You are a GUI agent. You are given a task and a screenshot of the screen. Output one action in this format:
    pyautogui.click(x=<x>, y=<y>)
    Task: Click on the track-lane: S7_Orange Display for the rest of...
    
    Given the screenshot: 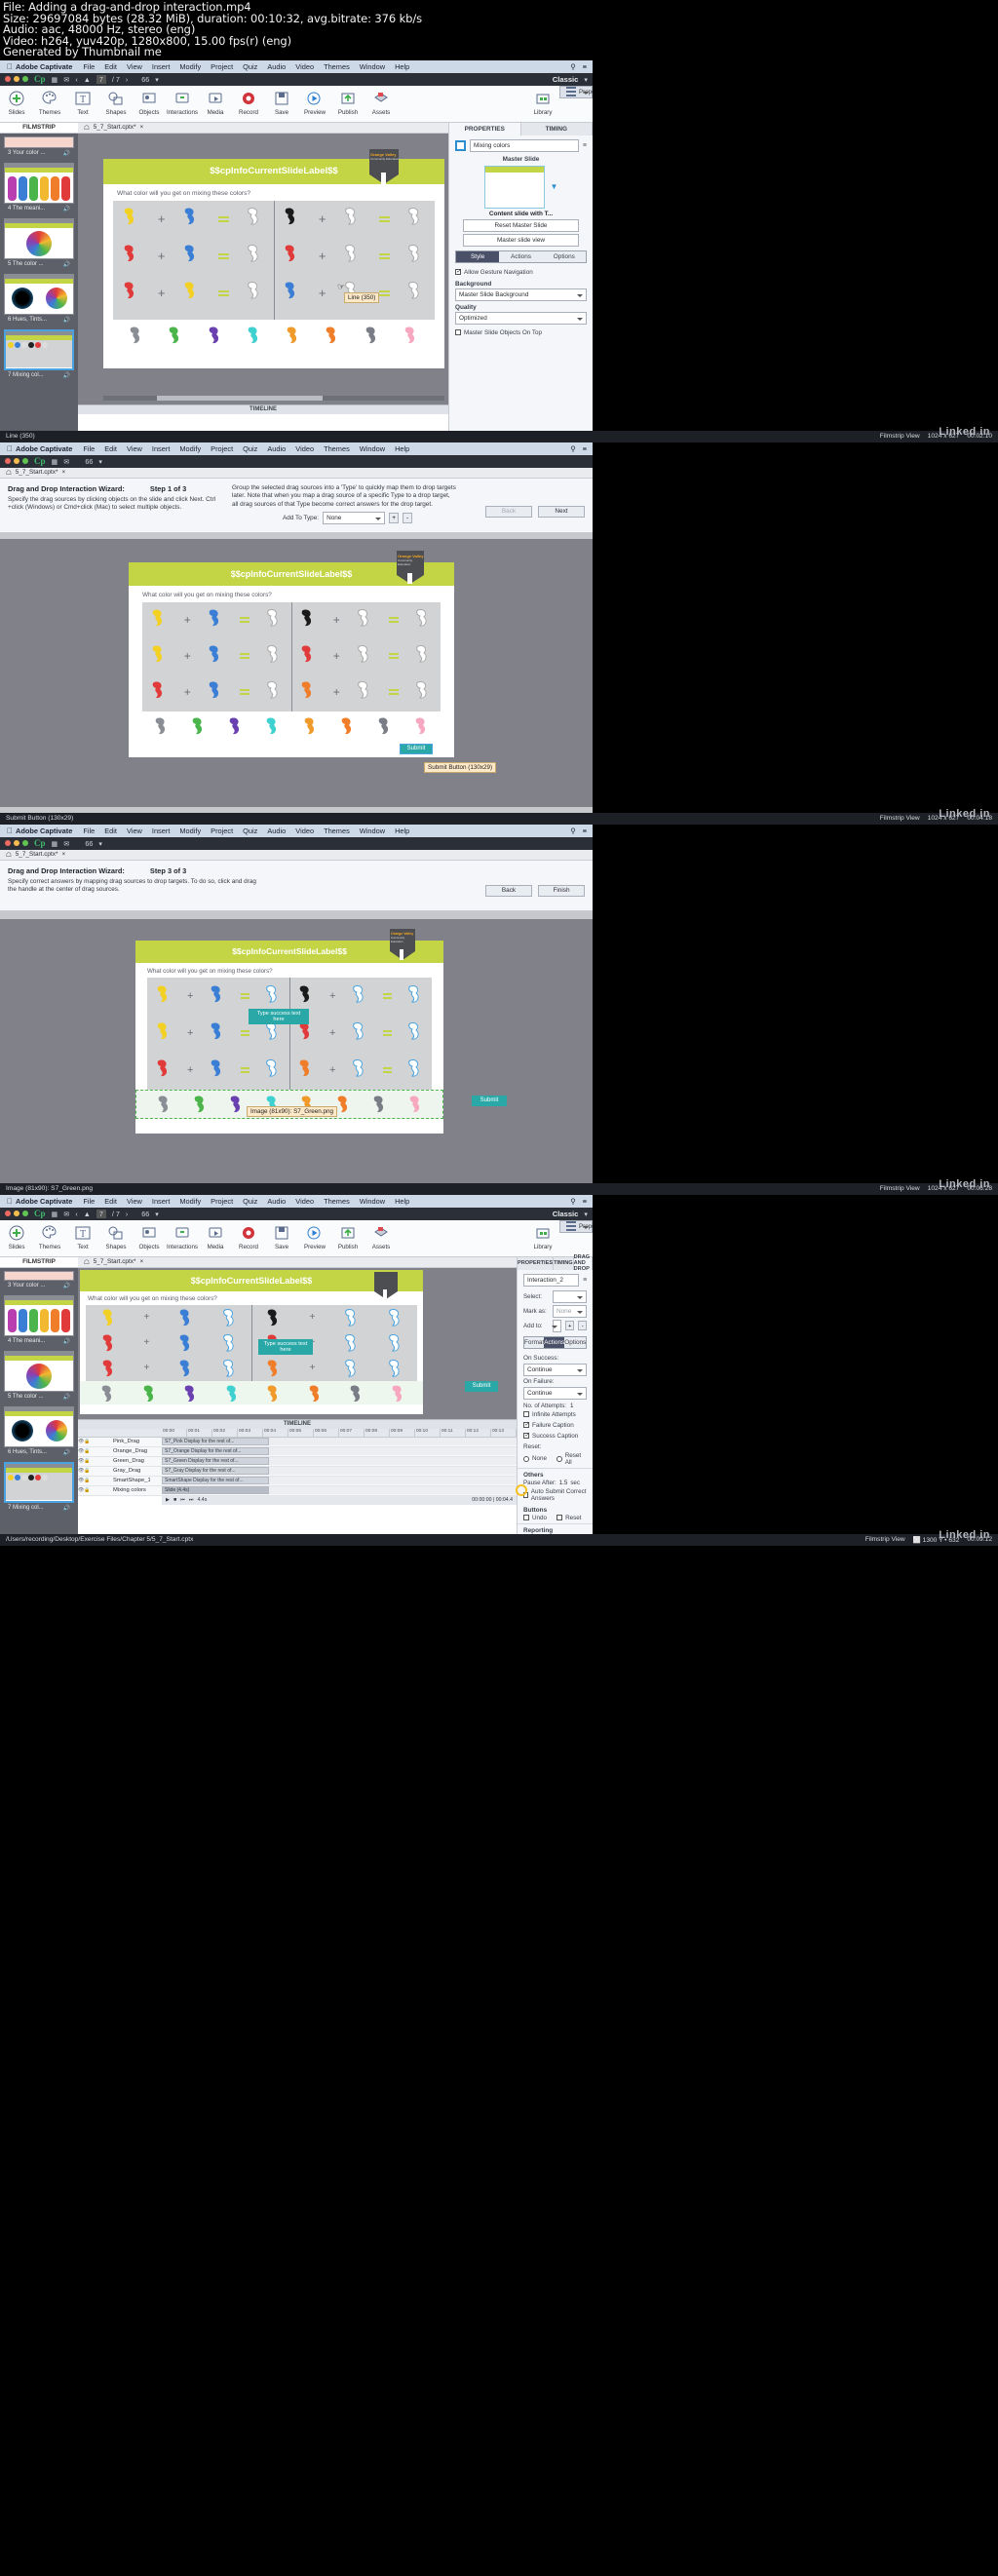 What is the action you would take?
    pyautogui.click(x=339, y=1451)
    